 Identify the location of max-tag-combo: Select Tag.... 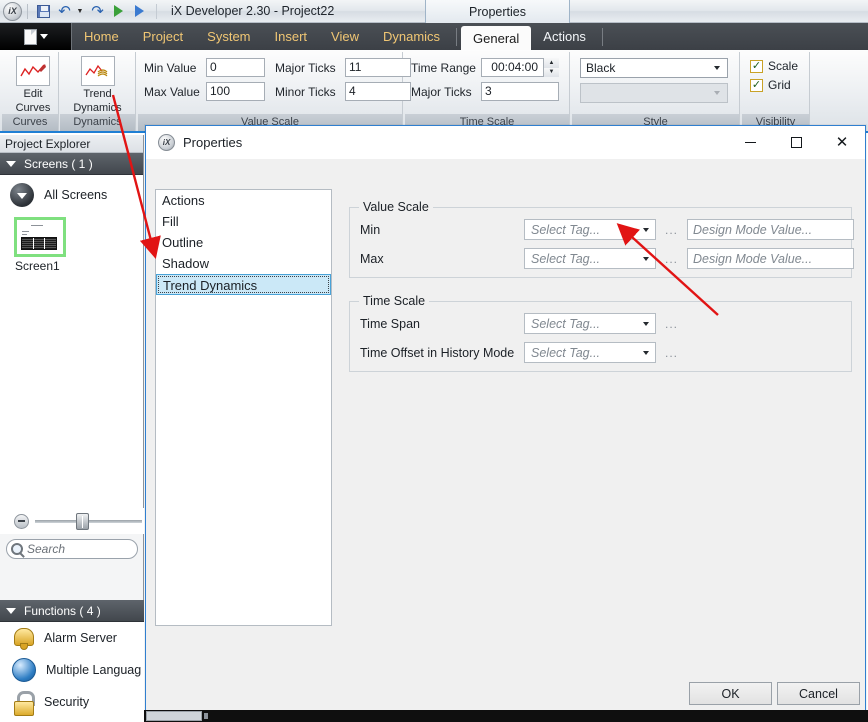
(590, 258).